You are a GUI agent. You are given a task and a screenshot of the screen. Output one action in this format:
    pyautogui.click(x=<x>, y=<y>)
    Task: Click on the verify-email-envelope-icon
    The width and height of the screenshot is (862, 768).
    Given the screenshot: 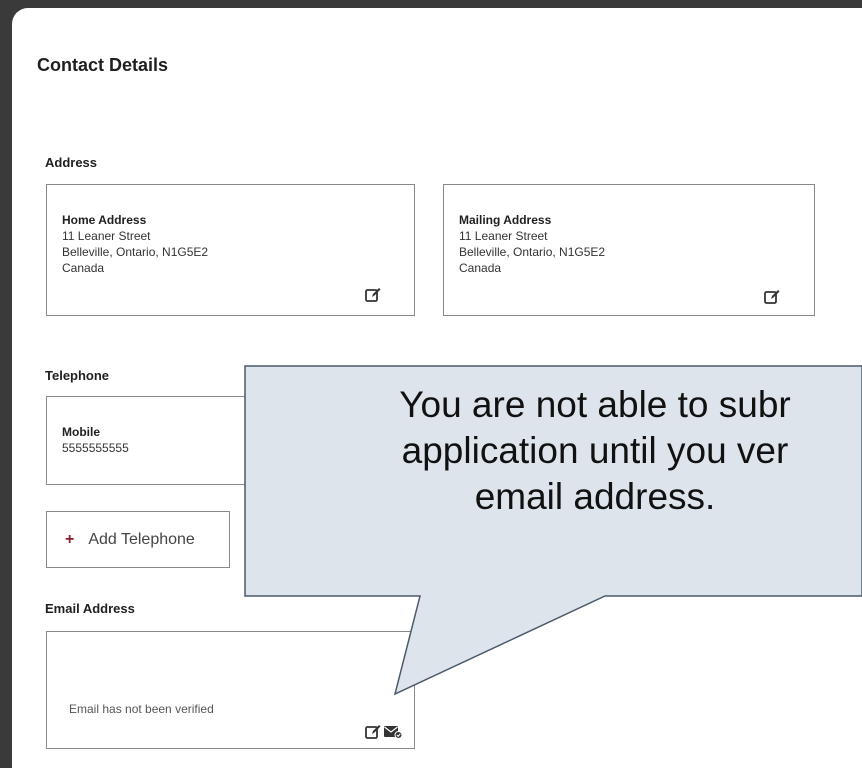 What is the action you would take?
    pyautogui.click(x=393, y=732)
    